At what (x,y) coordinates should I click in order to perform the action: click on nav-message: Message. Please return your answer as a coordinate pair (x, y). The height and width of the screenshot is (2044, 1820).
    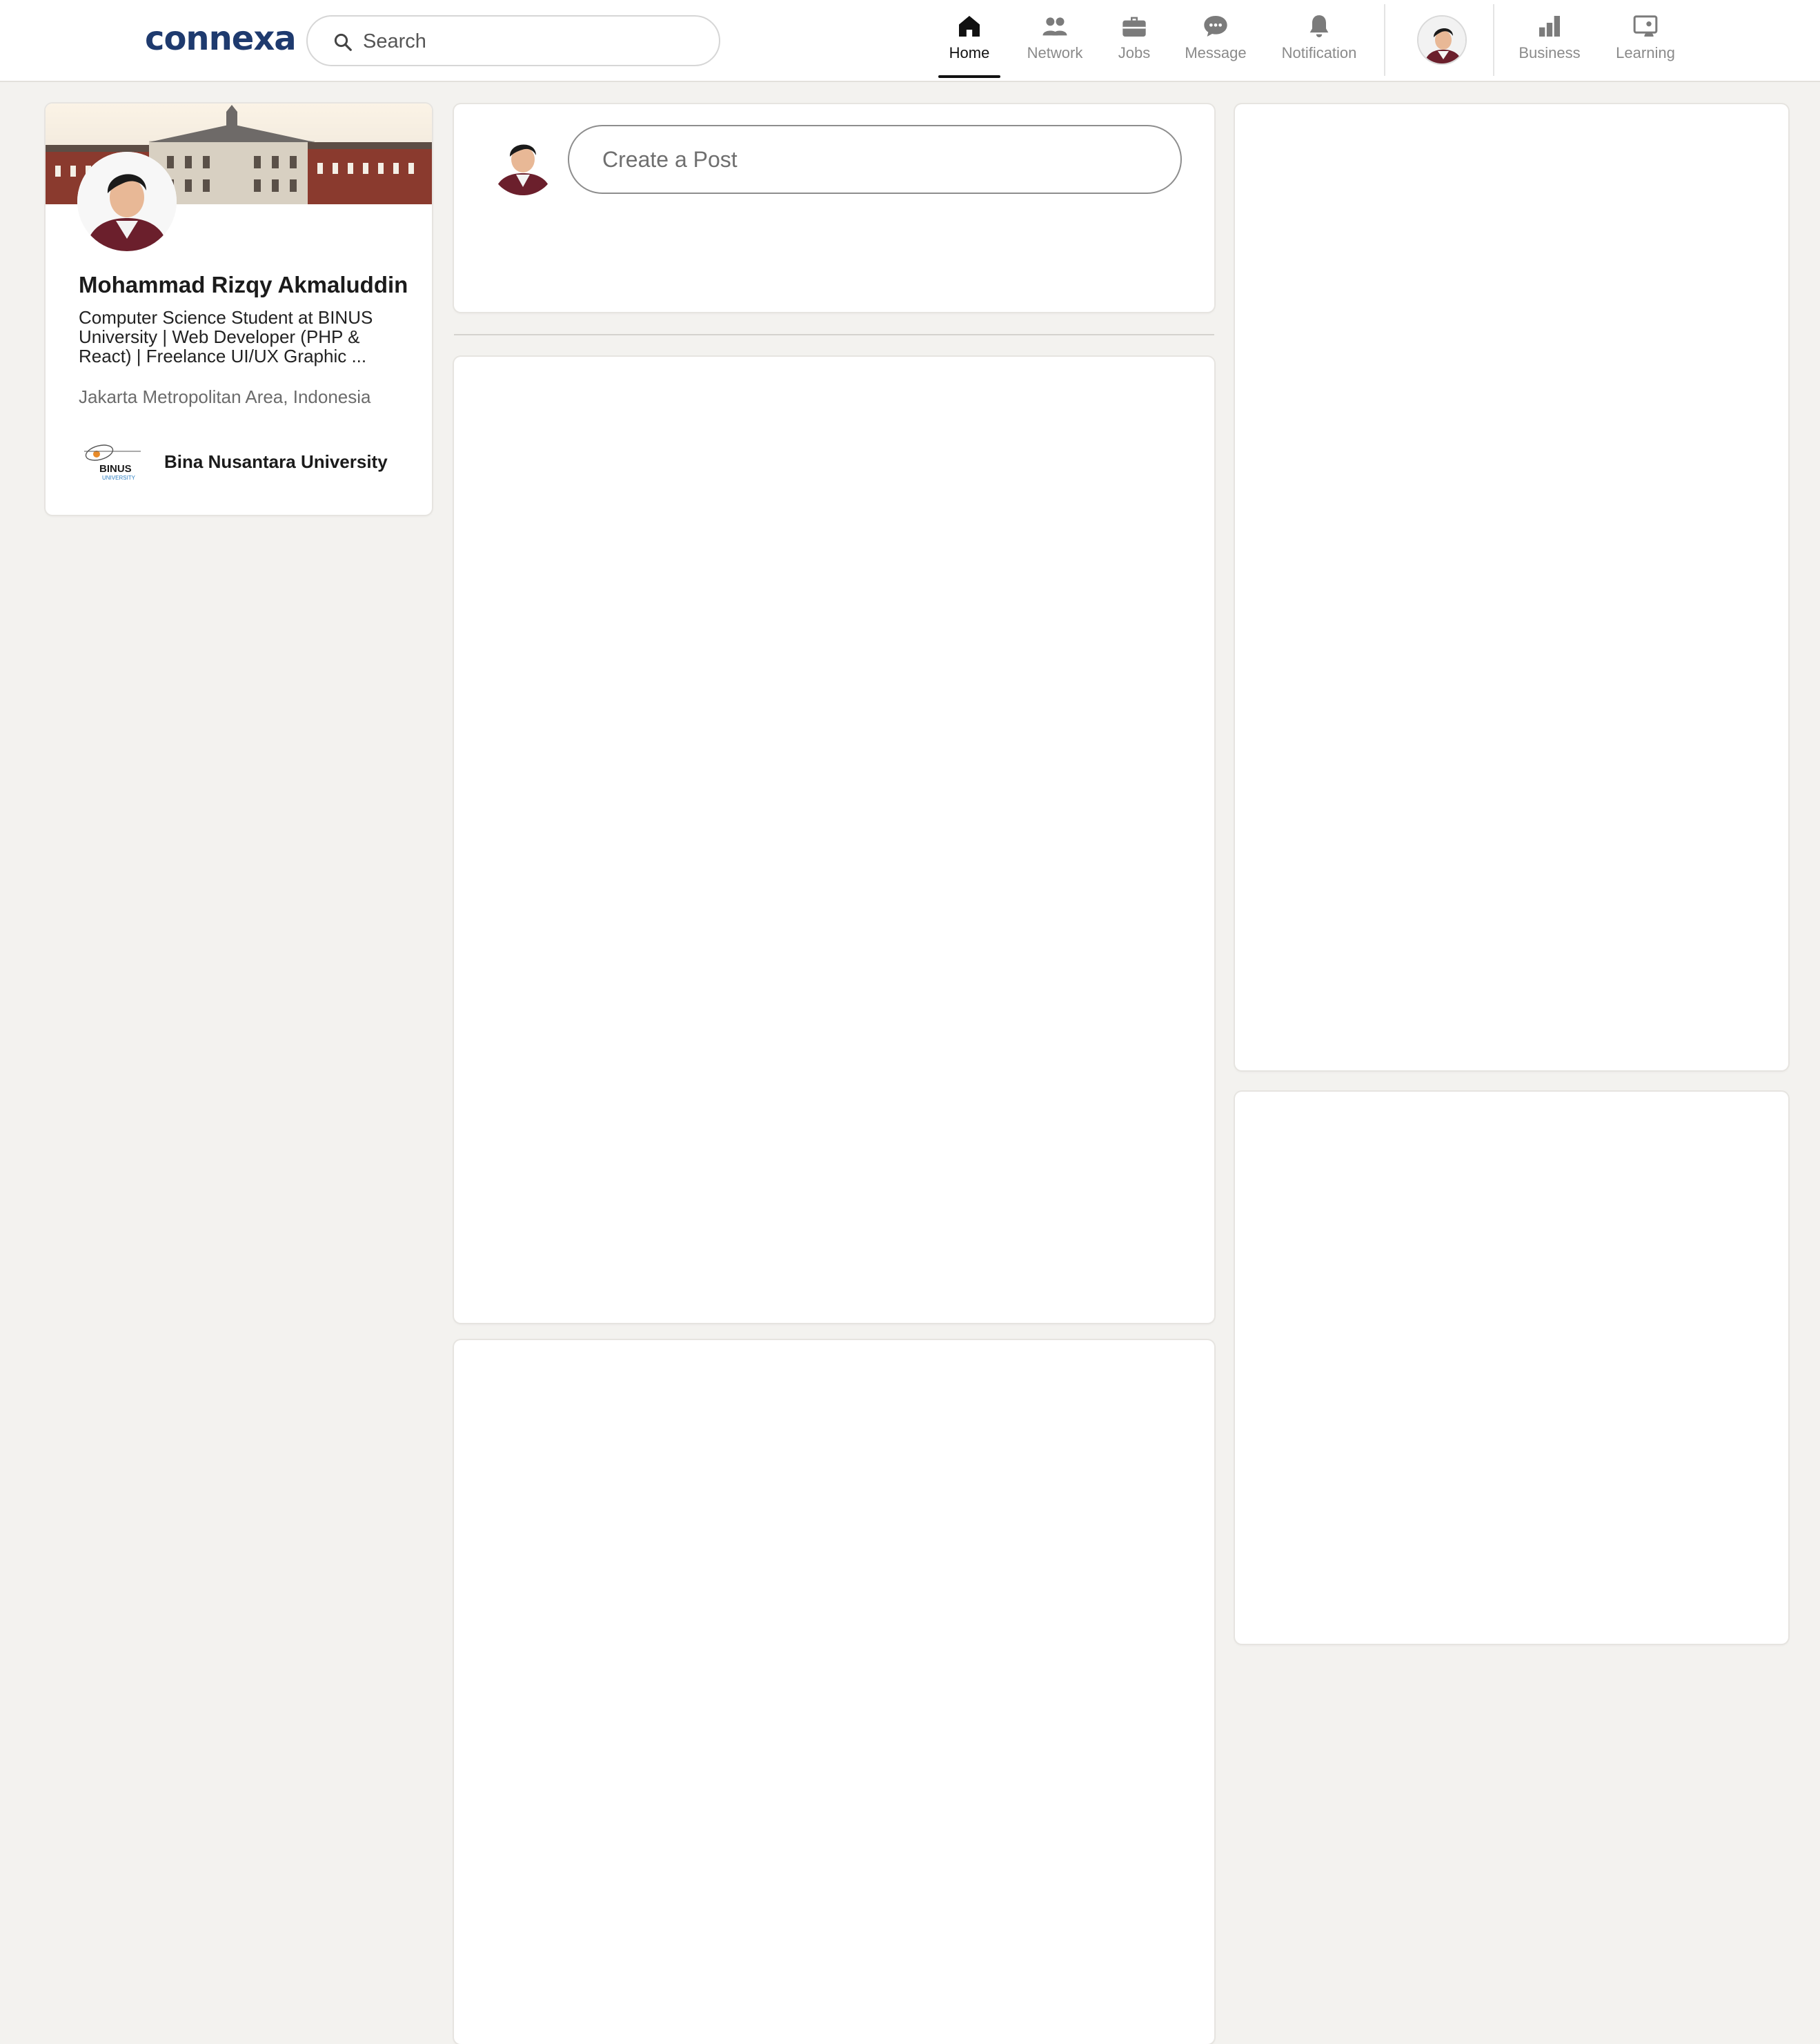
    Looking at the image, I should click on (1215, 45).